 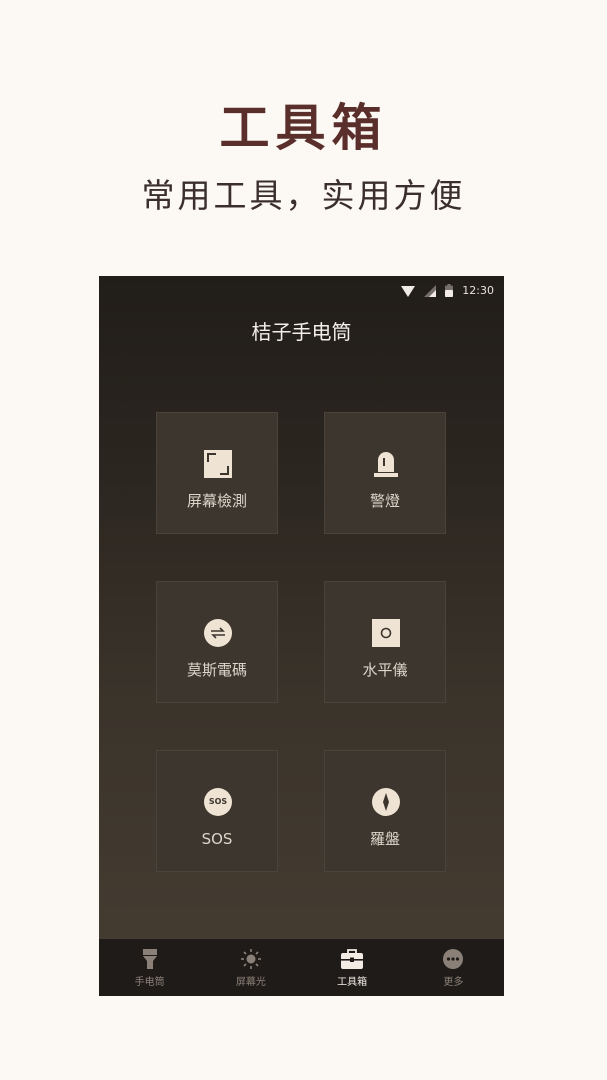 What do you see at coordinates (301, 332) in the screenshot?
I see `app-title: 桔子手电筒` at bounding box center [301, 332].